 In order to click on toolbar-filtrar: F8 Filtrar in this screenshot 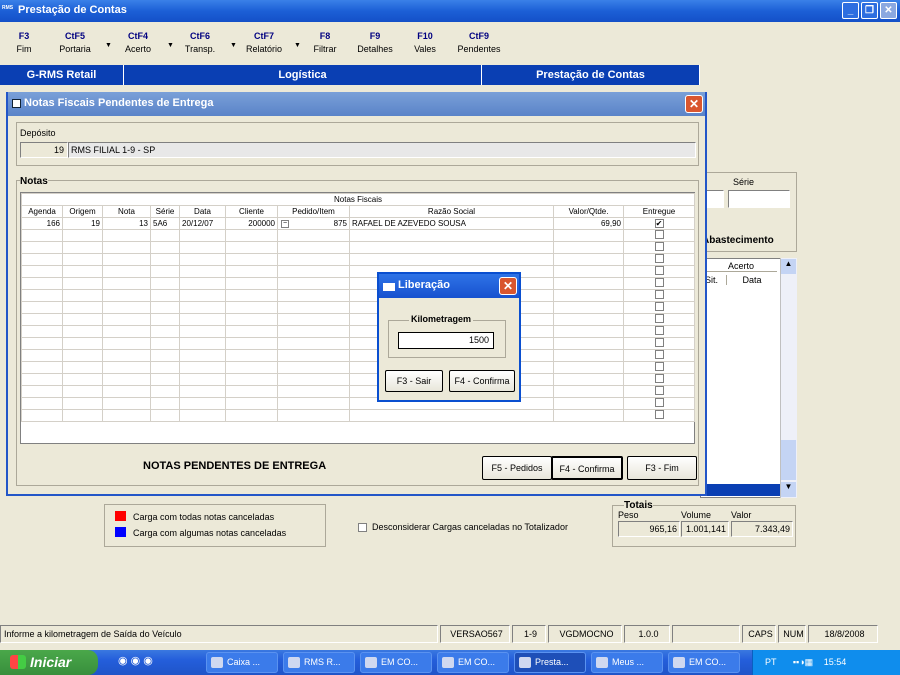, I will do `click(325, 43)`.